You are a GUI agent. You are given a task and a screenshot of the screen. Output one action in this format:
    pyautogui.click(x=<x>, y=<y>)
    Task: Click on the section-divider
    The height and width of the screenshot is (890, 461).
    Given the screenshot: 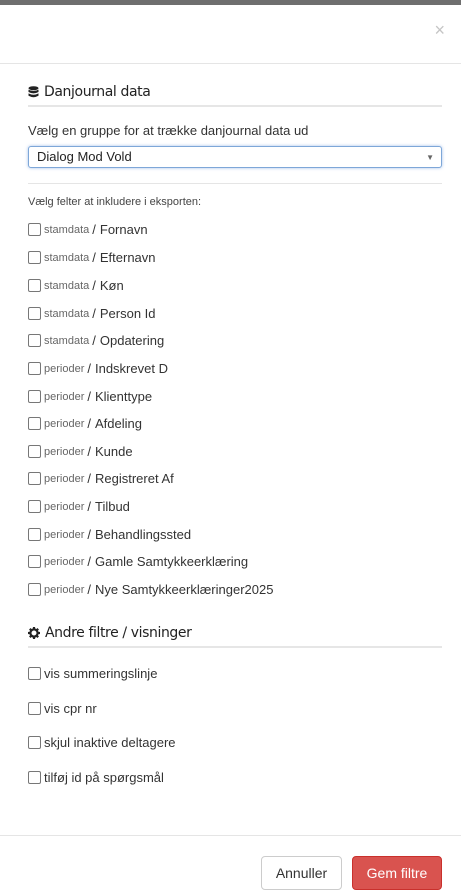 What is the action you would take?
    pyautogui.click(x=235, y=183)
    